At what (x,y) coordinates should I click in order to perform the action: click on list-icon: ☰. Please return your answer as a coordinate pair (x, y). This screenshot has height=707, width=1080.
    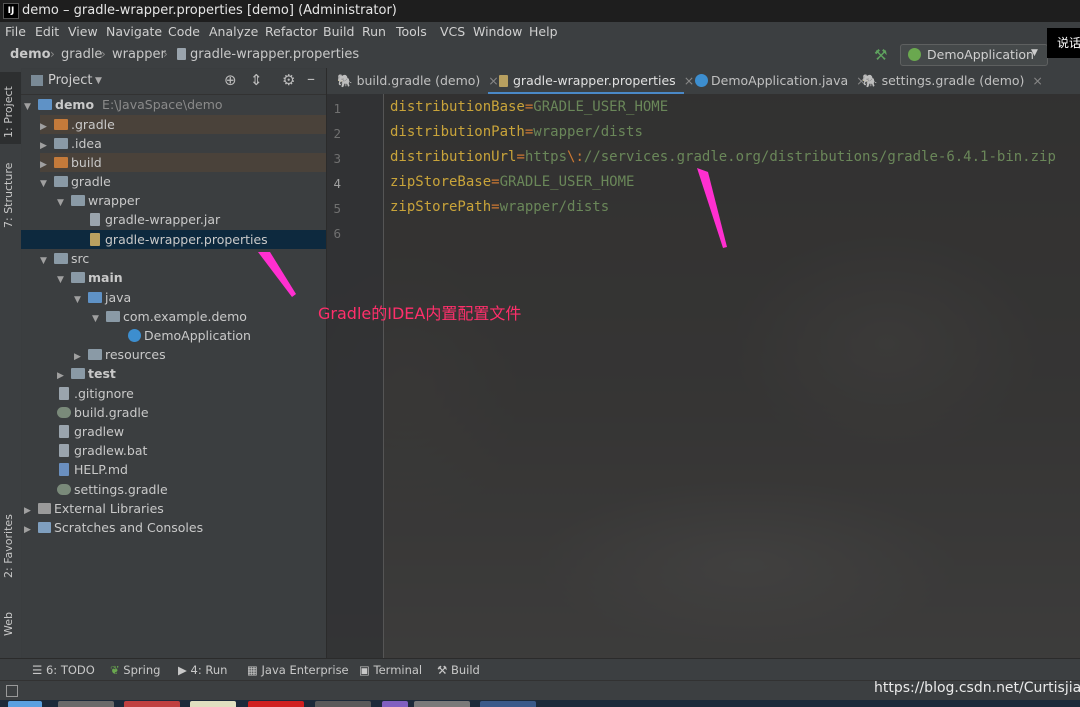
    Looking at the image, I should click on (37, 670).